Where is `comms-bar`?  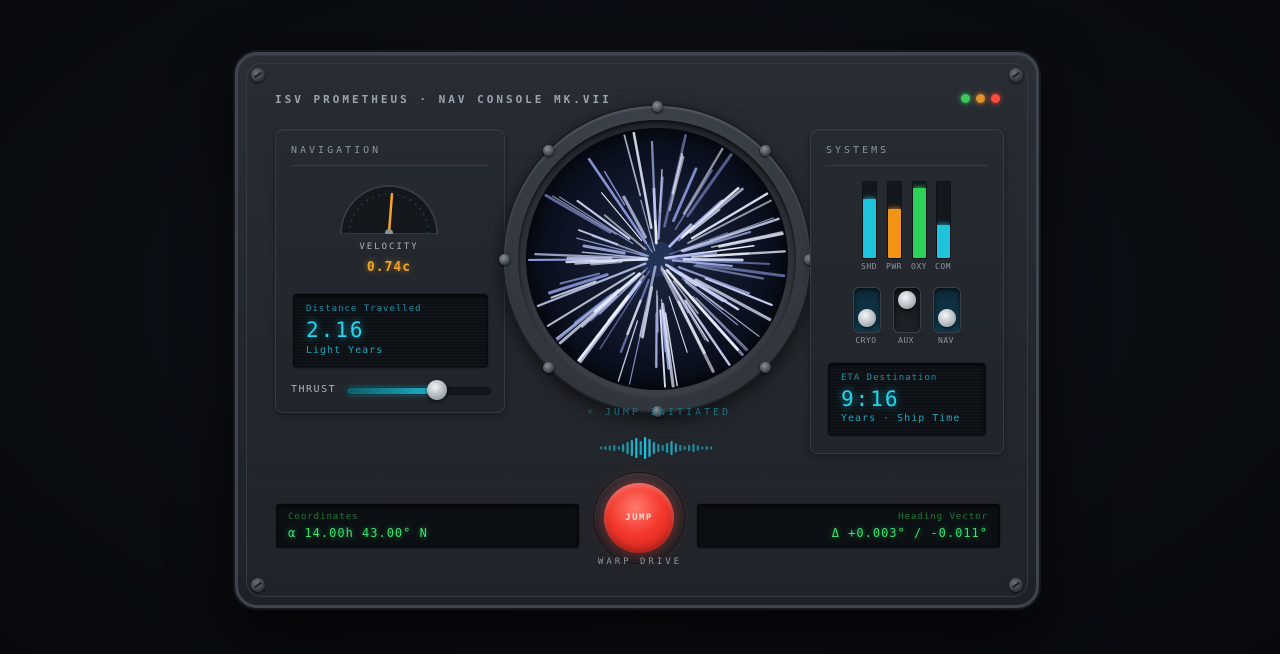 comms-bar is located at coordinates (943, 220).